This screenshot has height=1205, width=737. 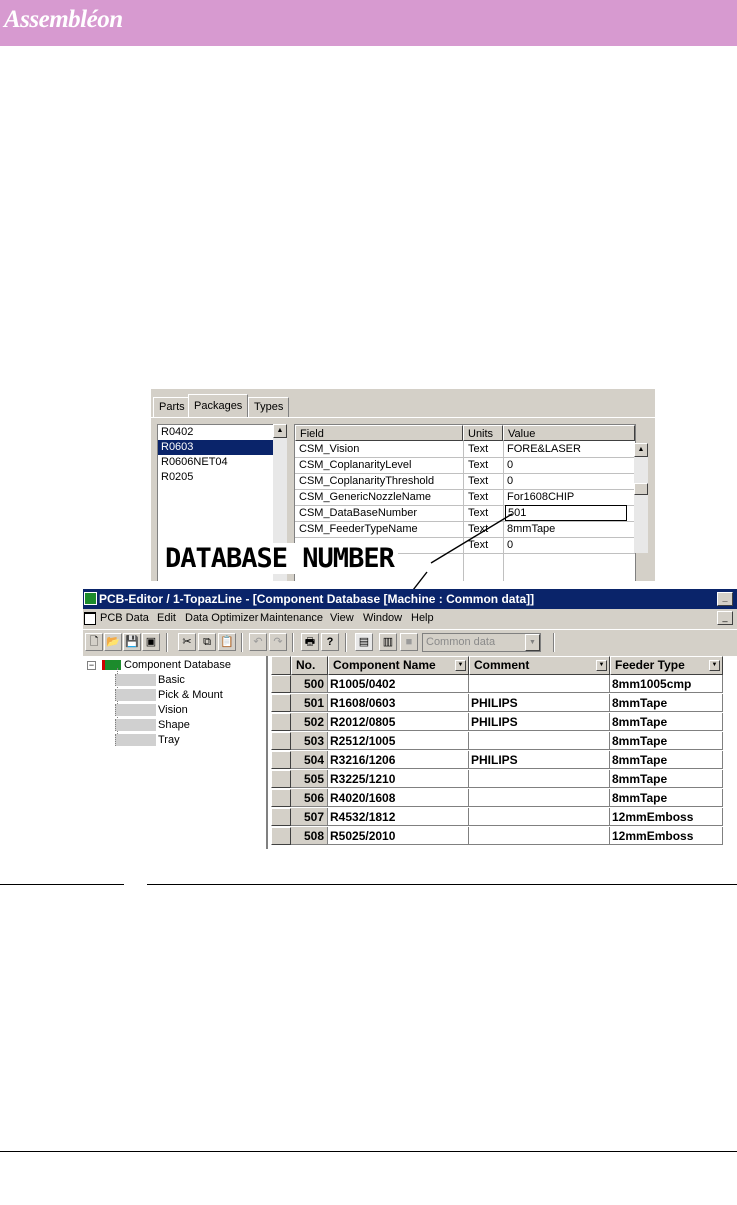 I want to click on cut-icon: ✂, so click(x=187, y=642).